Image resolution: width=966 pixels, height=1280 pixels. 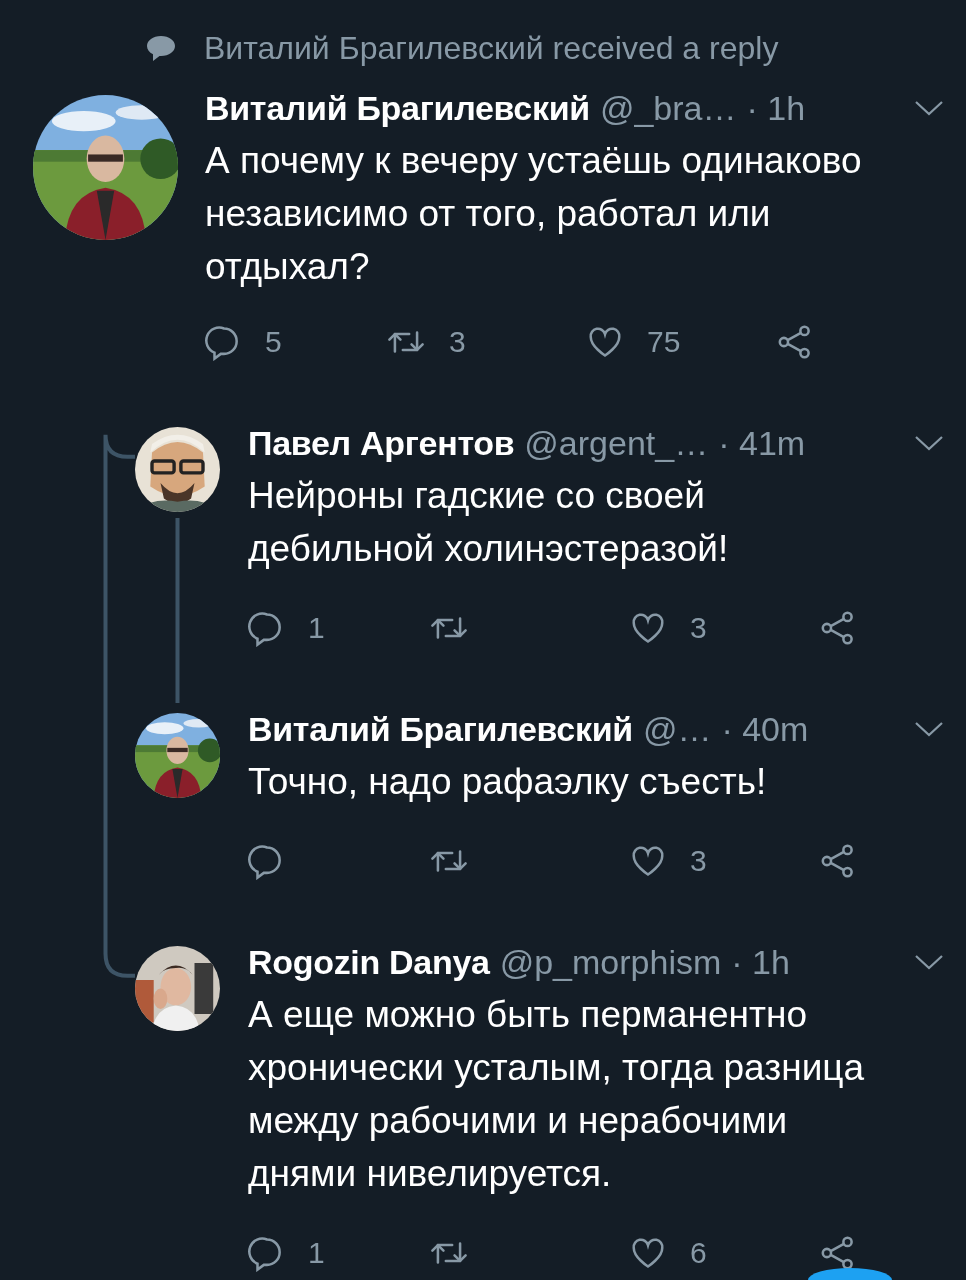 What do you see at coordinates (369, 962) in the screenshot?
I see `author-name: Rogozin Danya` at bounding box center [369, 962].